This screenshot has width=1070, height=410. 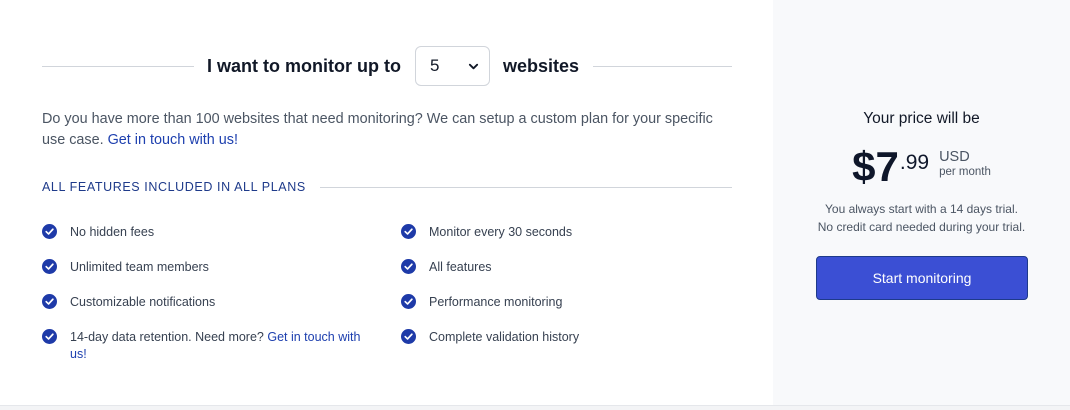 What do you see at coordinates (566, 302) in the screenshot?
I see `feature-item: Performance monitoring` at bounding box center [566, 302].